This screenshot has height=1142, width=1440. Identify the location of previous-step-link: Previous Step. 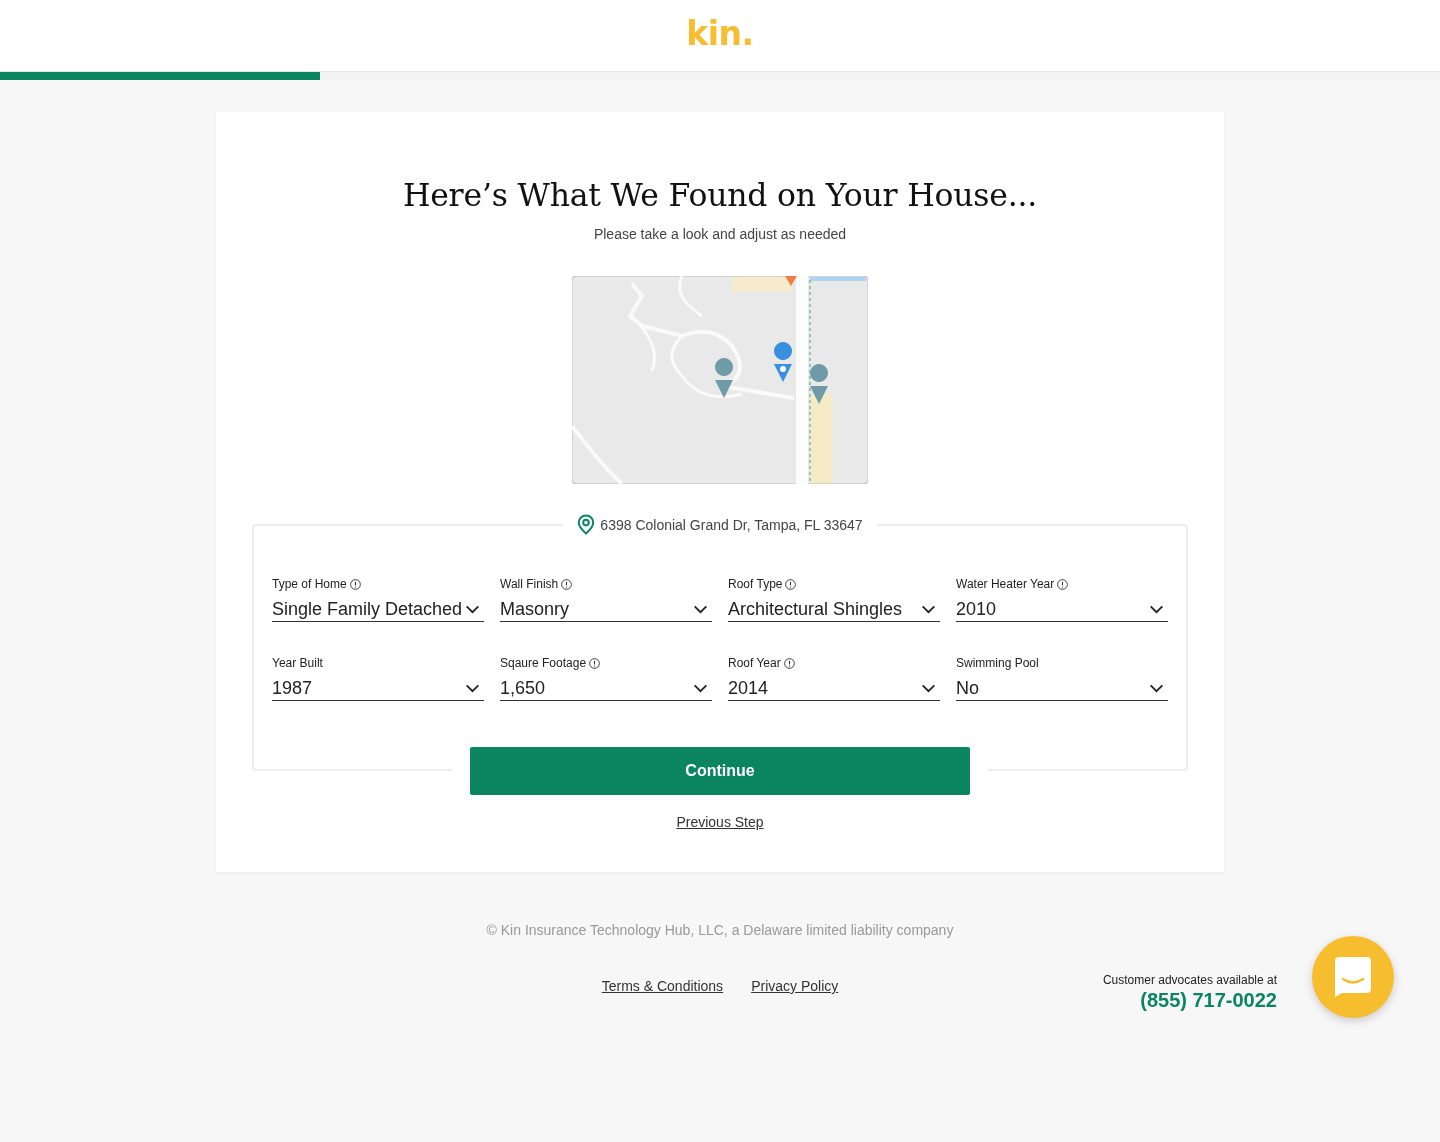
(720, 822).